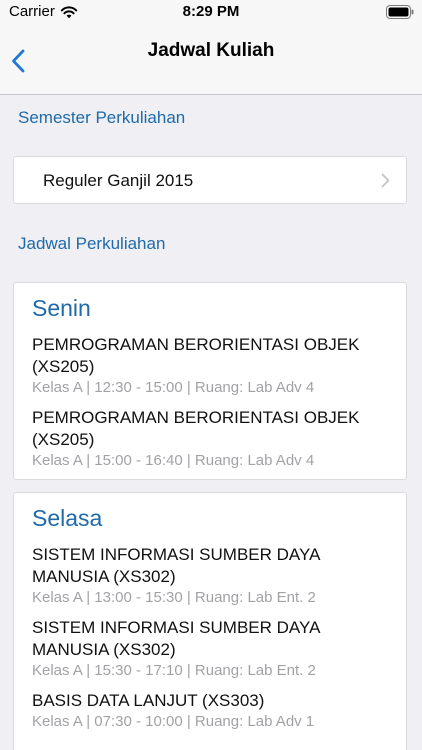 This screenshot has width=422, height=750. I want to click on page-title: Jadwal Kuliah, so click(211, 50).